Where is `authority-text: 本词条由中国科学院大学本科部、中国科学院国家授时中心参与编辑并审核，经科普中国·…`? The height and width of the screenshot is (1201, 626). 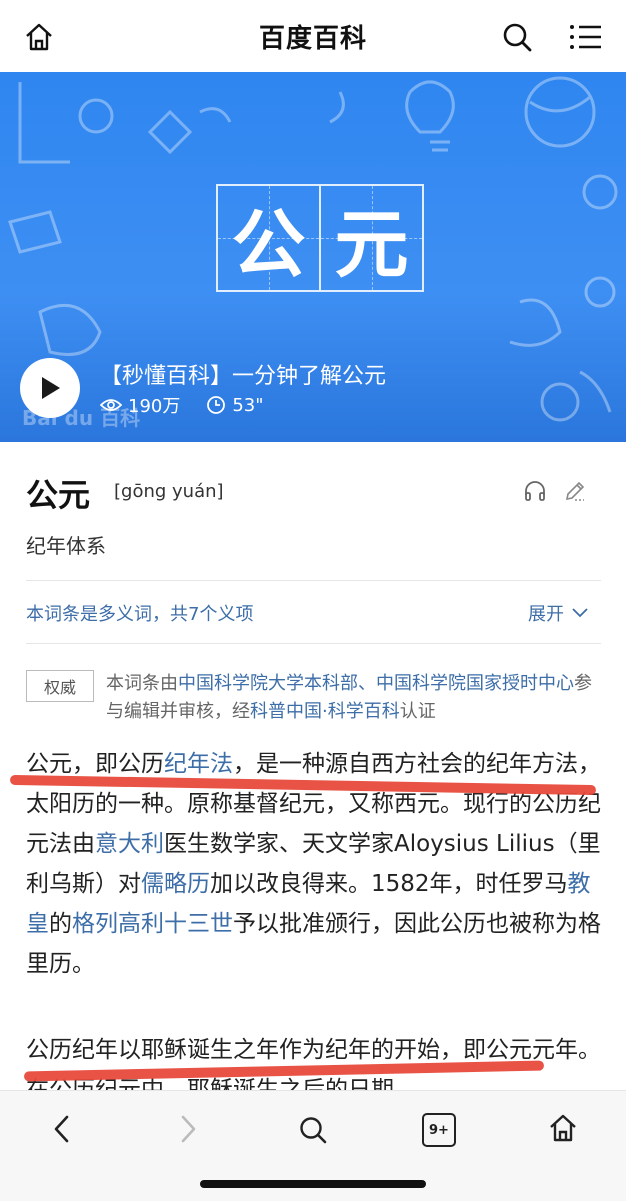
authority-text: 本词条由中国科学院大学本科部、中国科学院国家授时中心参与编辑并审核，经科普中国·… is located at coordinates (356, 698).